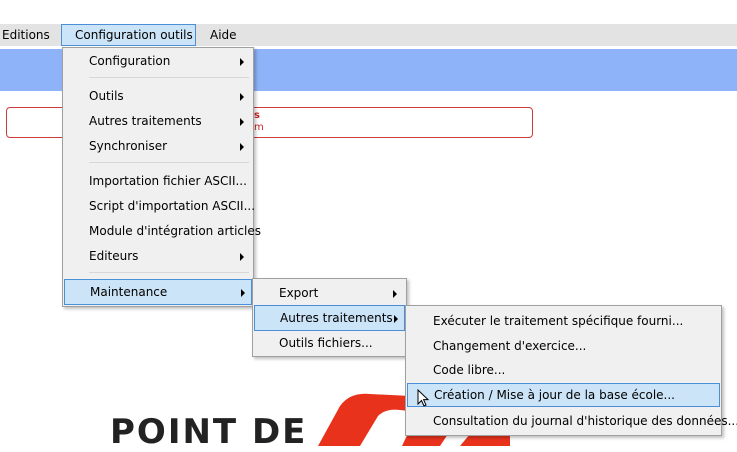 Image resolution: width=737 pixels, height=452 pixels. I want to click on menu-item-autres-traitements-sub: Autres traitements, so click(329, 318).